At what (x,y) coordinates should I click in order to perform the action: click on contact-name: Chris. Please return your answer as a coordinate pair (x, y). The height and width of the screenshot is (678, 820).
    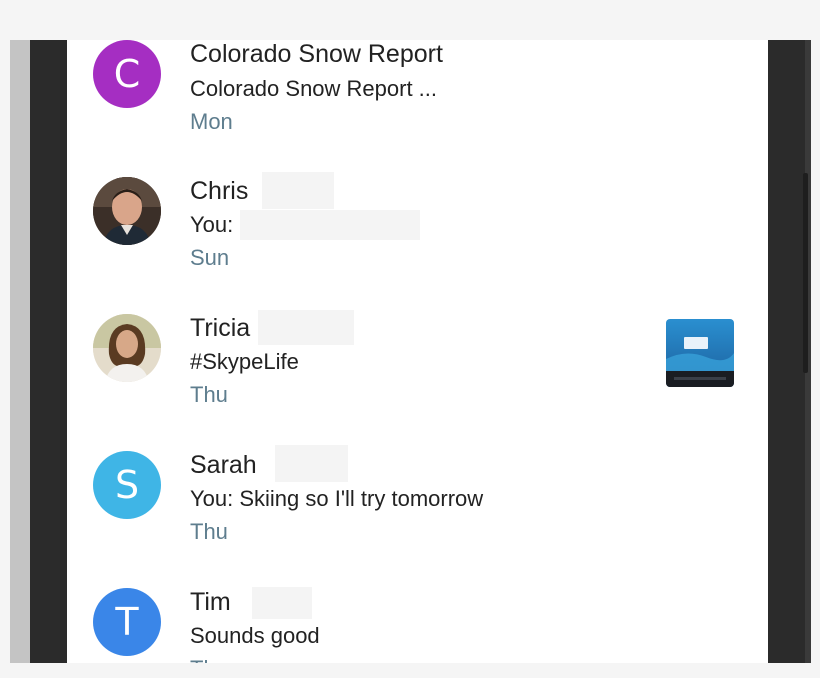
    Looking at the image, I should click on (219, 191).